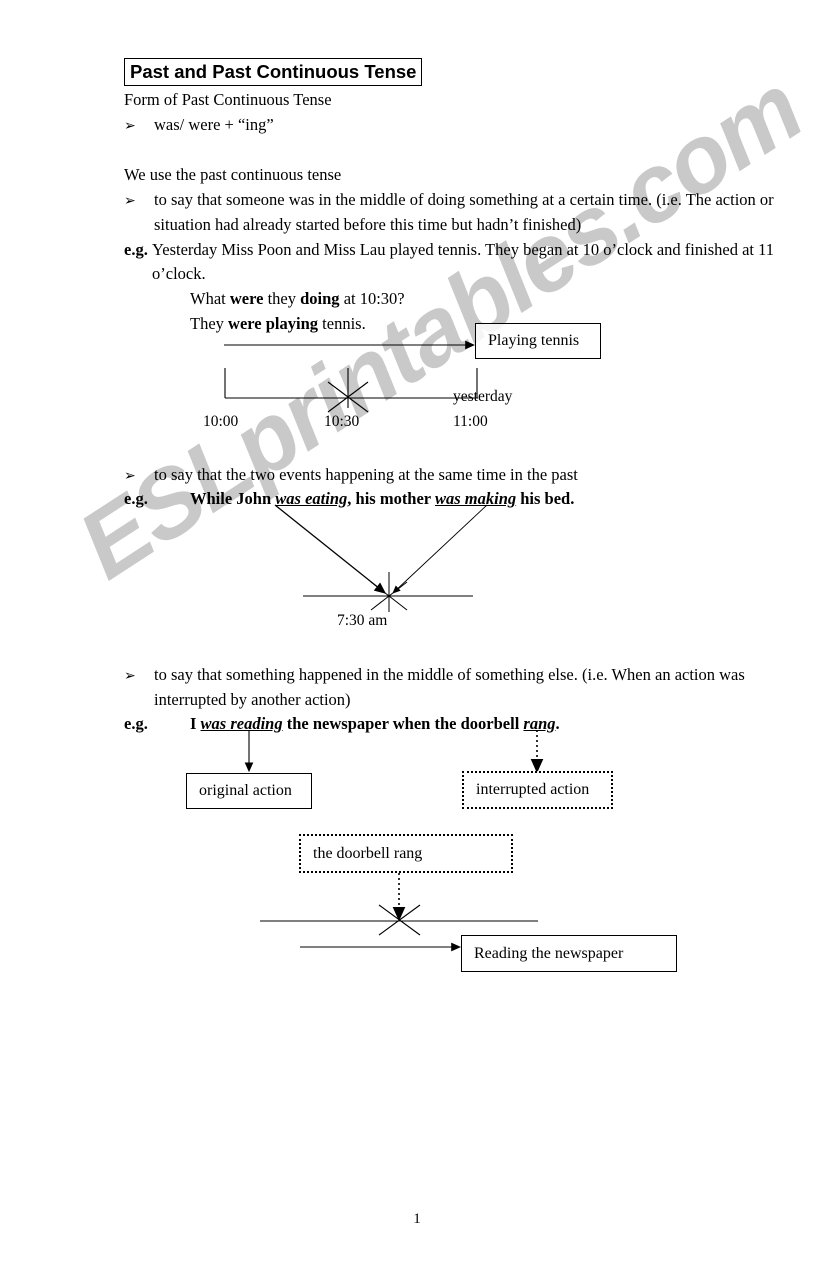 Image resolution: width=834 pixels, height=1287 pixels. What do you see at coordinates (245, 790) in the screenshot?
I see `original-action-label: original action` at bounding box center [245, 790].